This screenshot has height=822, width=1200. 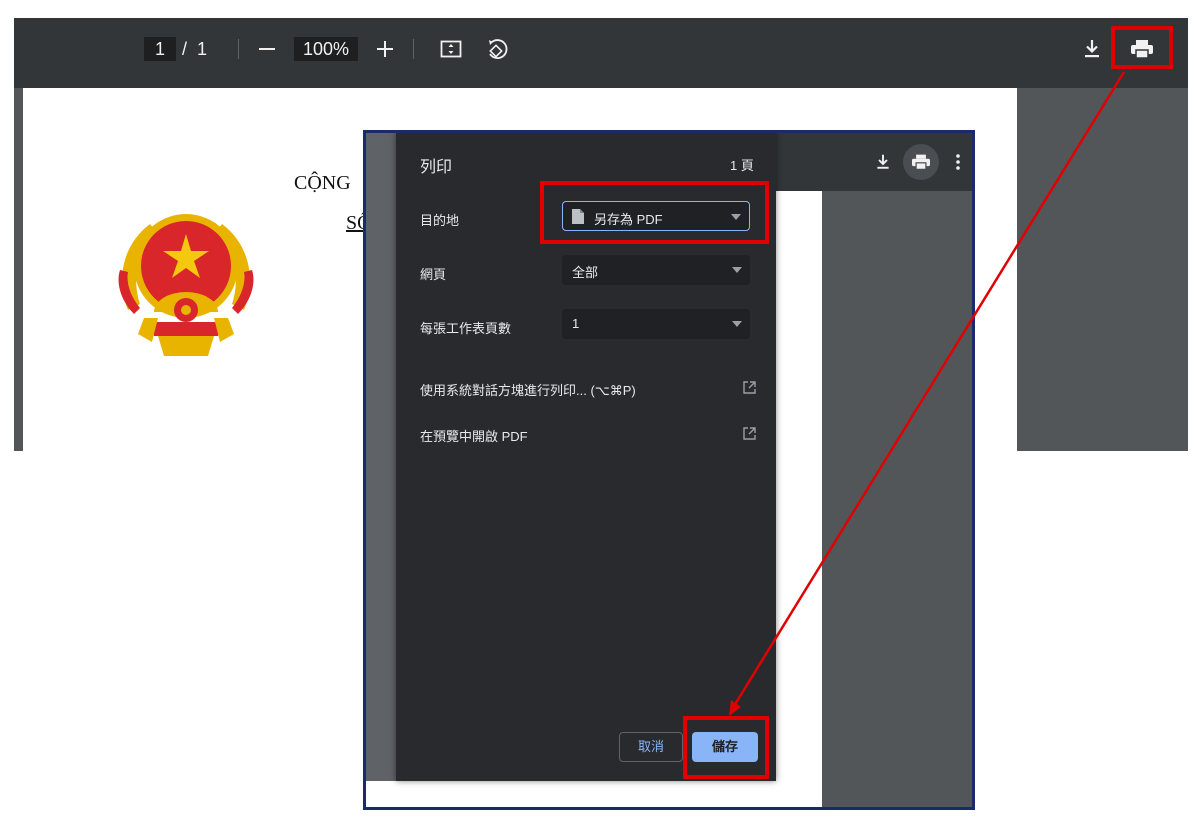 I want to click on dialog-title: 列印, so click(x=436, y=167).